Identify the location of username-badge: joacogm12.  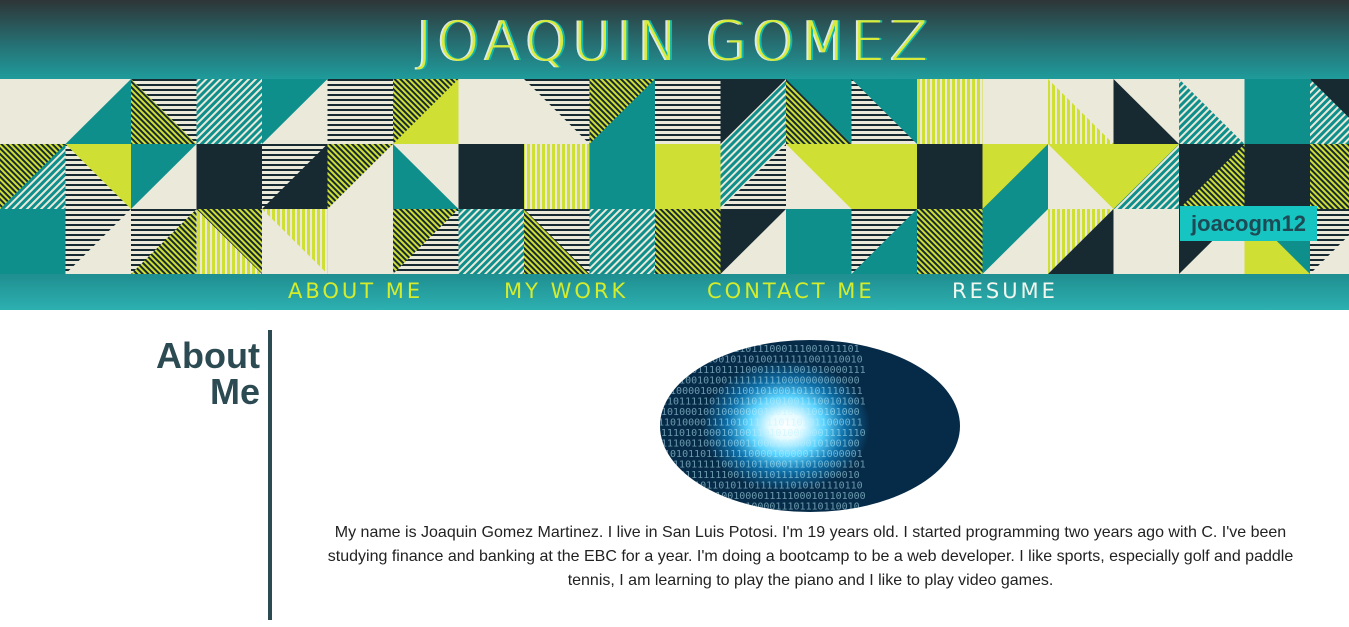
(1248, 223).